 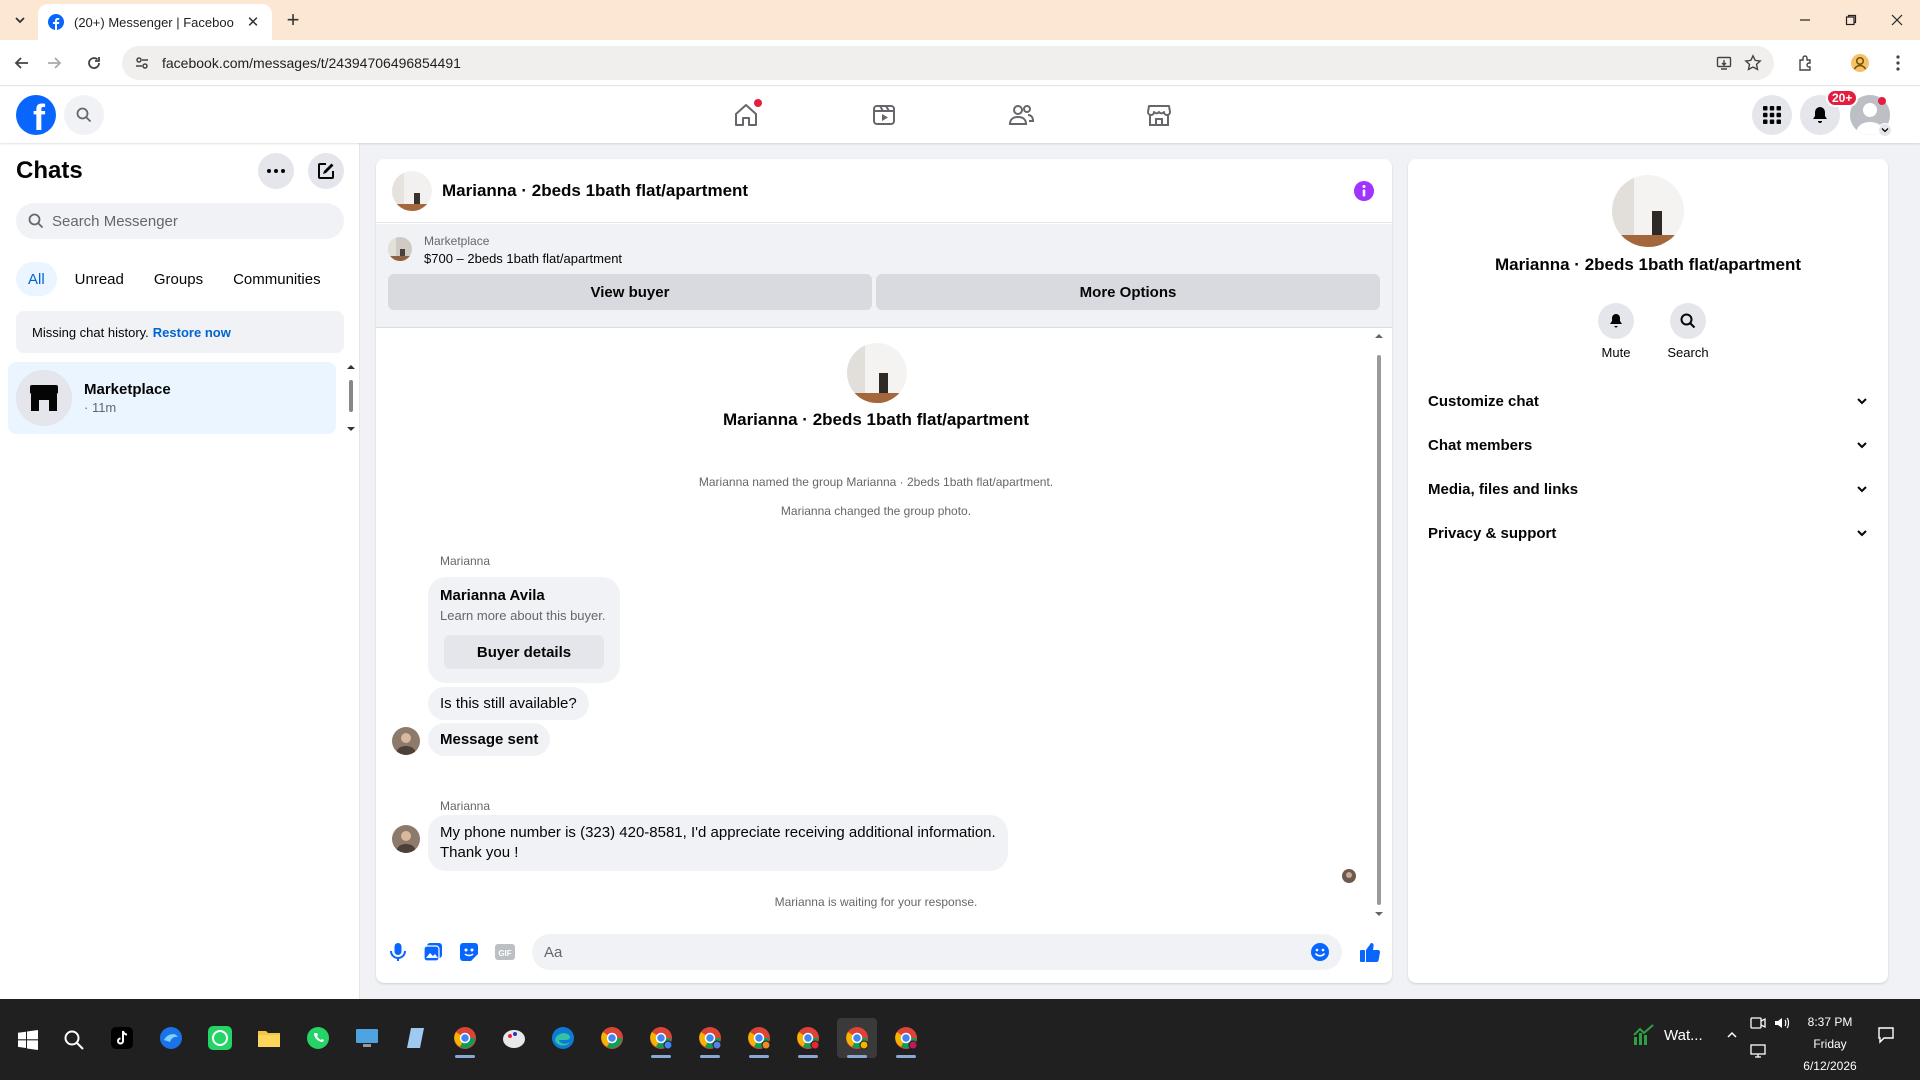 What do you see at coordinates (857, 1038) in the screenshot?
I see `chrome-profile-6-icon` at bounding box center [857, 1038].